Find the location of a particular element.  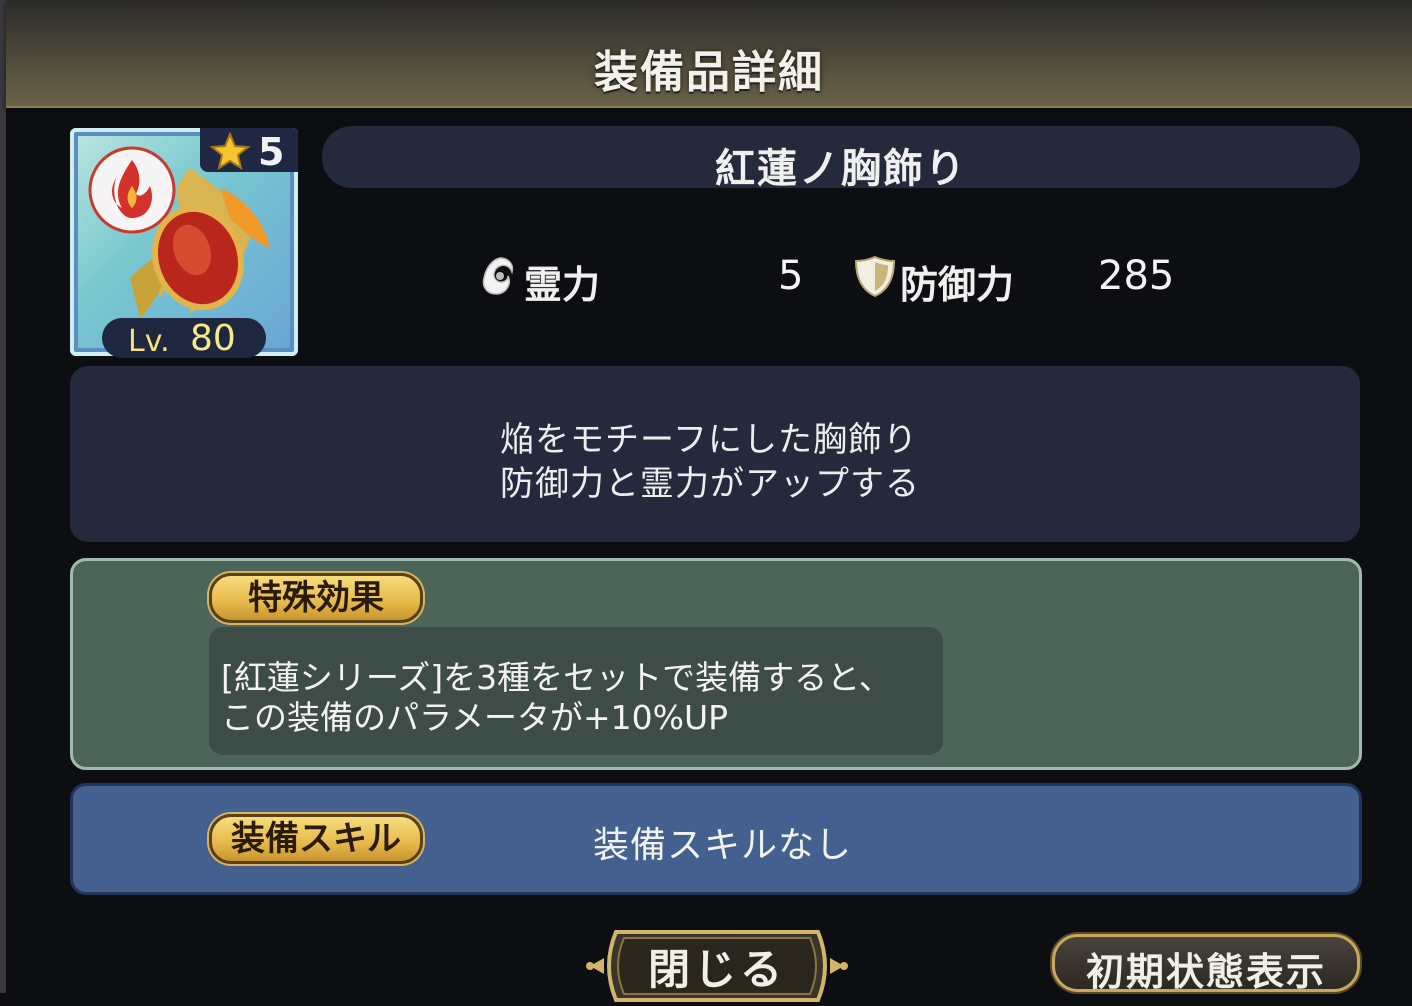

description-line-2: 防御力と霊力がアップする is located at coordinates (710, 484).